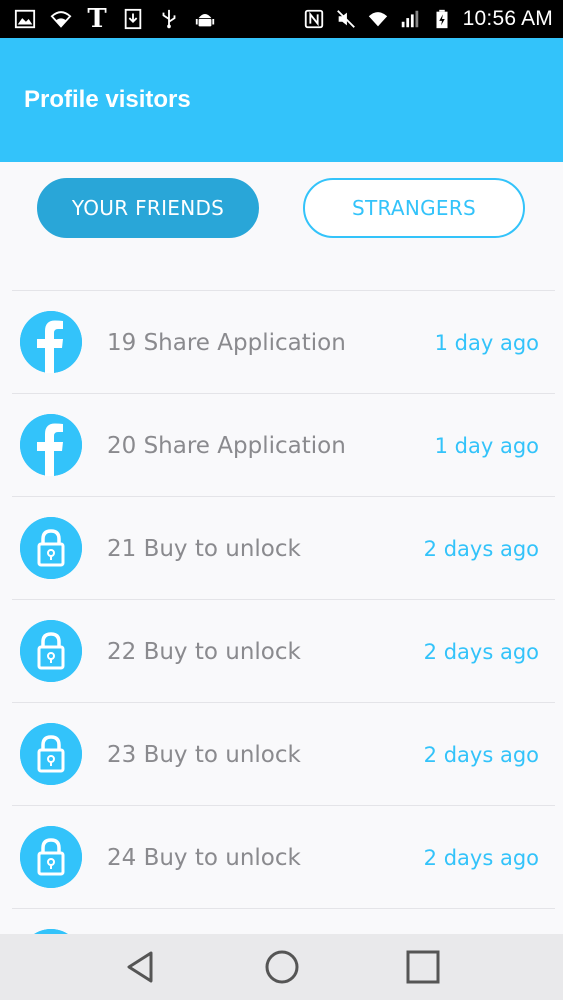 Image resolution: width=563 pixels, height=1000 pixels. Describe the element at coordinates (281, 100) in the screenshot. I see `app-bar: Profile visitors` at that location.